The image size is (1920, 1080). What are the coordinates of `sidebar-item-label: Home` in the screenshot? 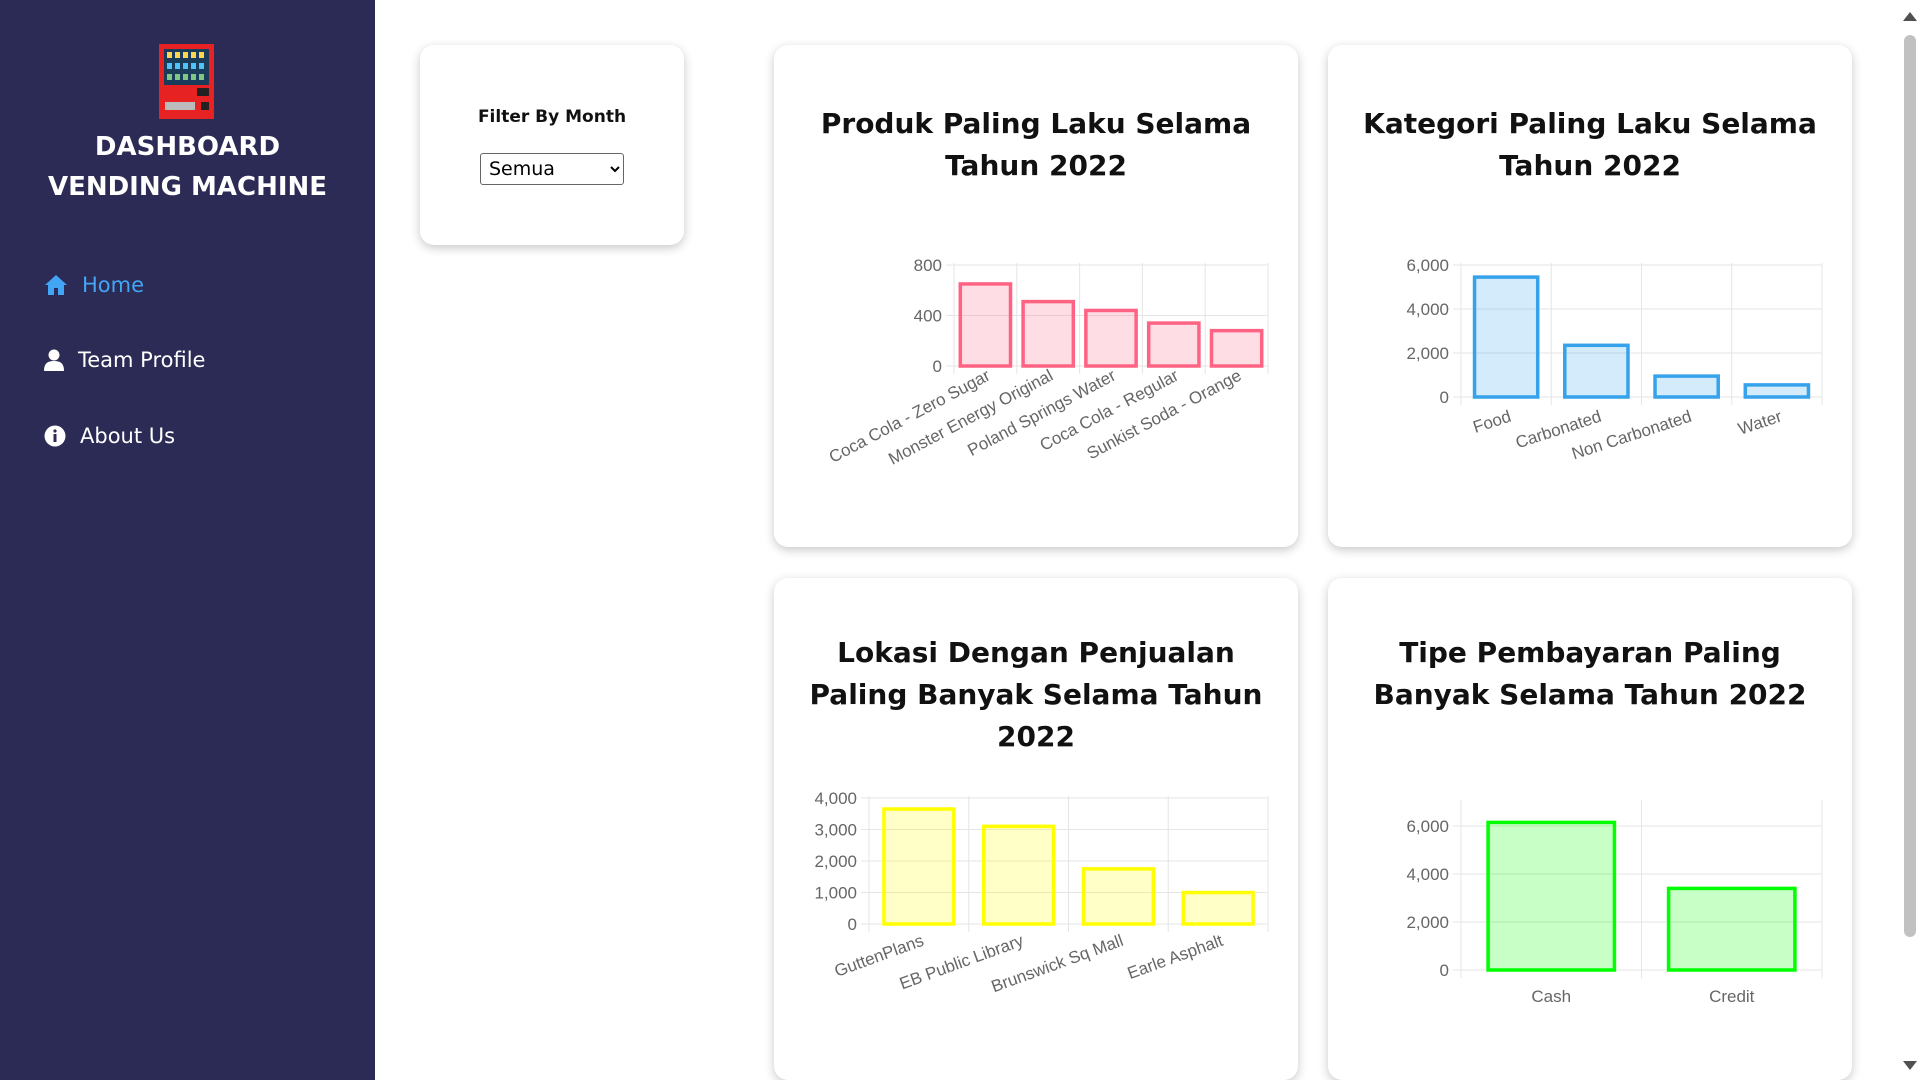 It's located at (113, 285).